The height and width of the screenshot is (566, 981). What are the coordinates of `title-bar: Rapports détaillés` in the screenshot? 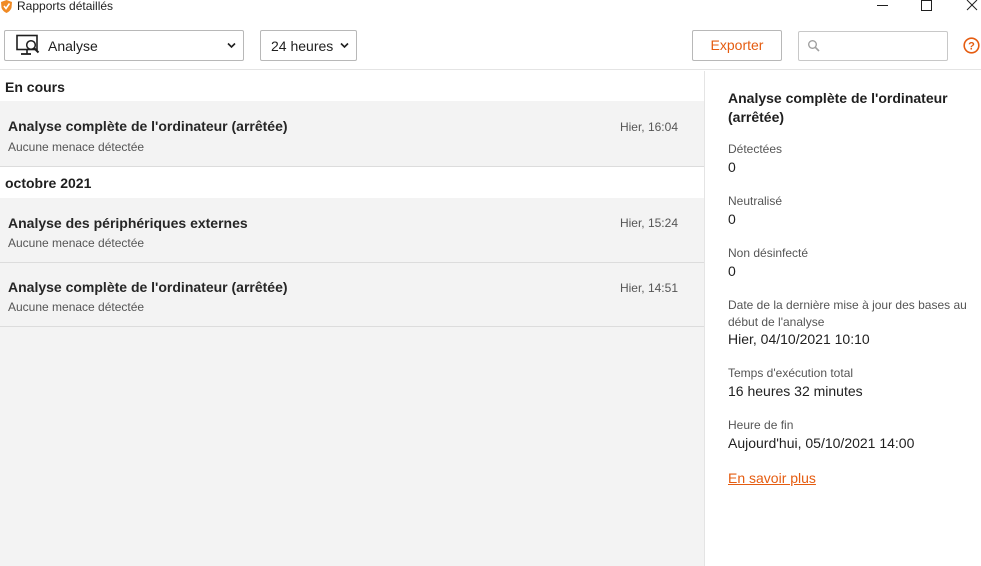 It's located at (490, 10).